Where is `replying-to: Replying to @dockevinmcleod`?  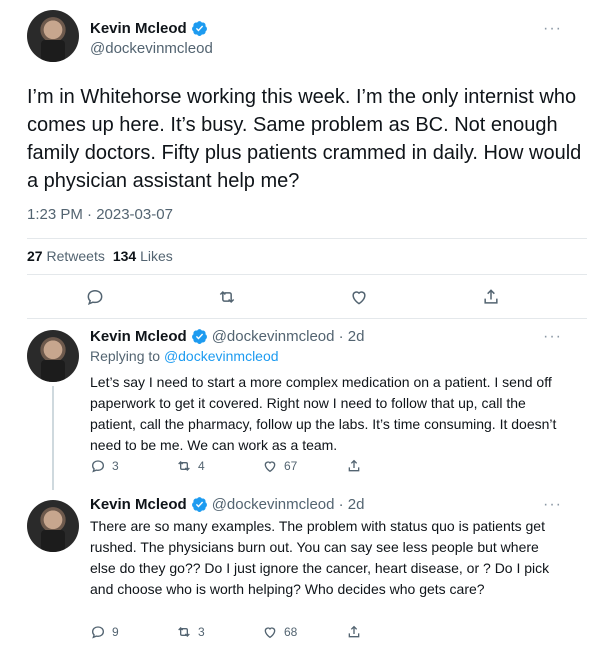 replying-to: Replying to @dockevinmcleod is located at coordinates (184, 356).